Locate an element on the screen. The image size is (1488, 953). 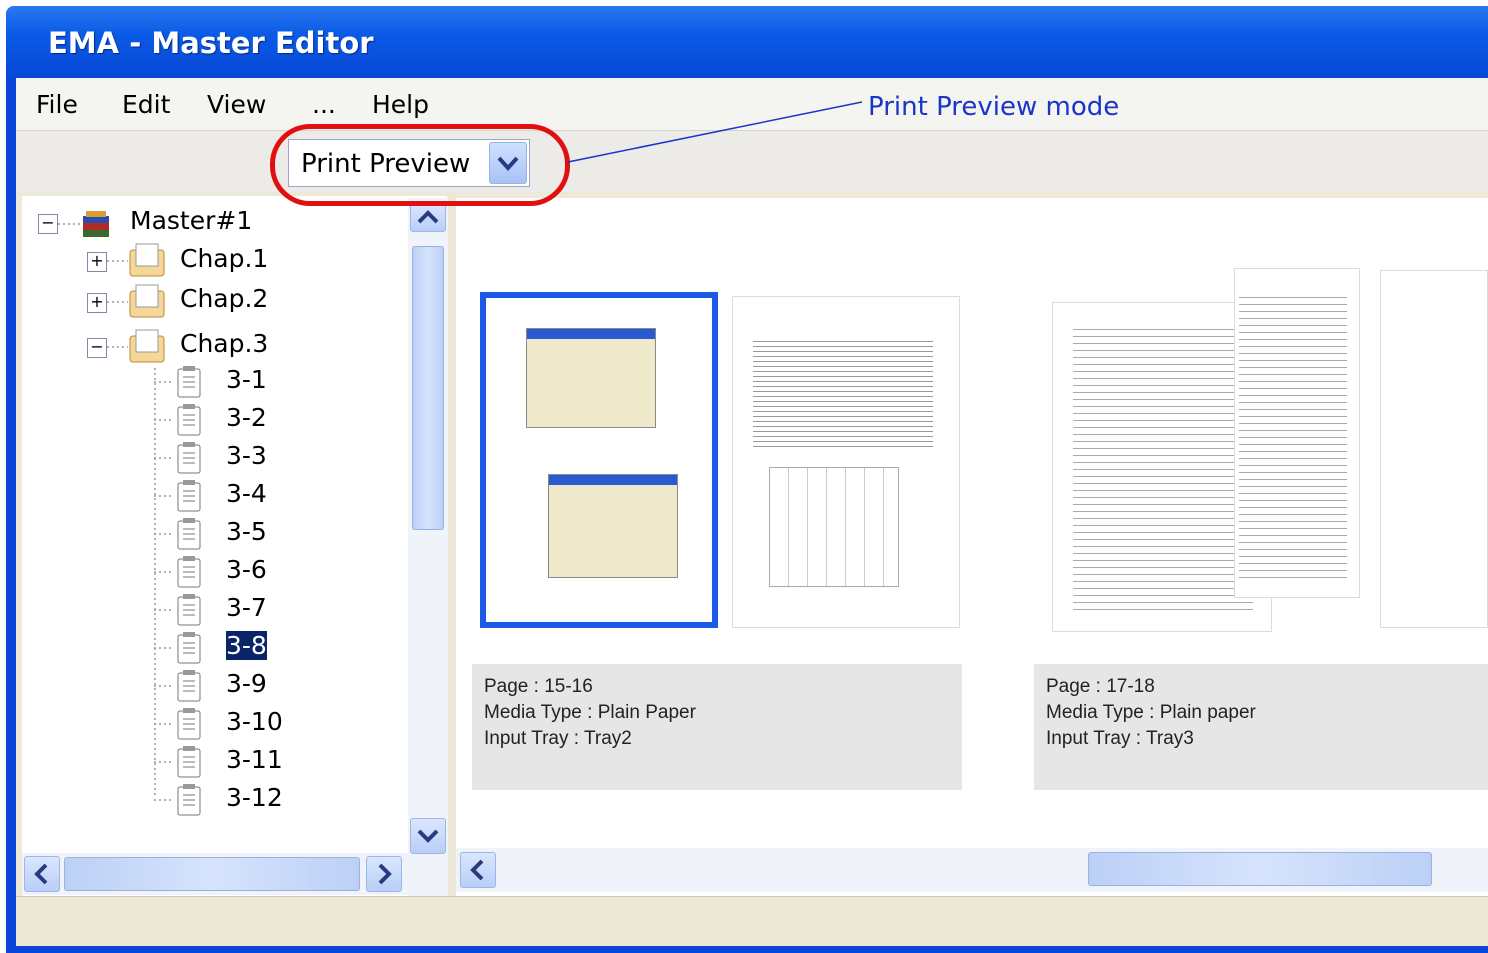
preview-horizontal-scrollbar is located at coordinates (972, 870).